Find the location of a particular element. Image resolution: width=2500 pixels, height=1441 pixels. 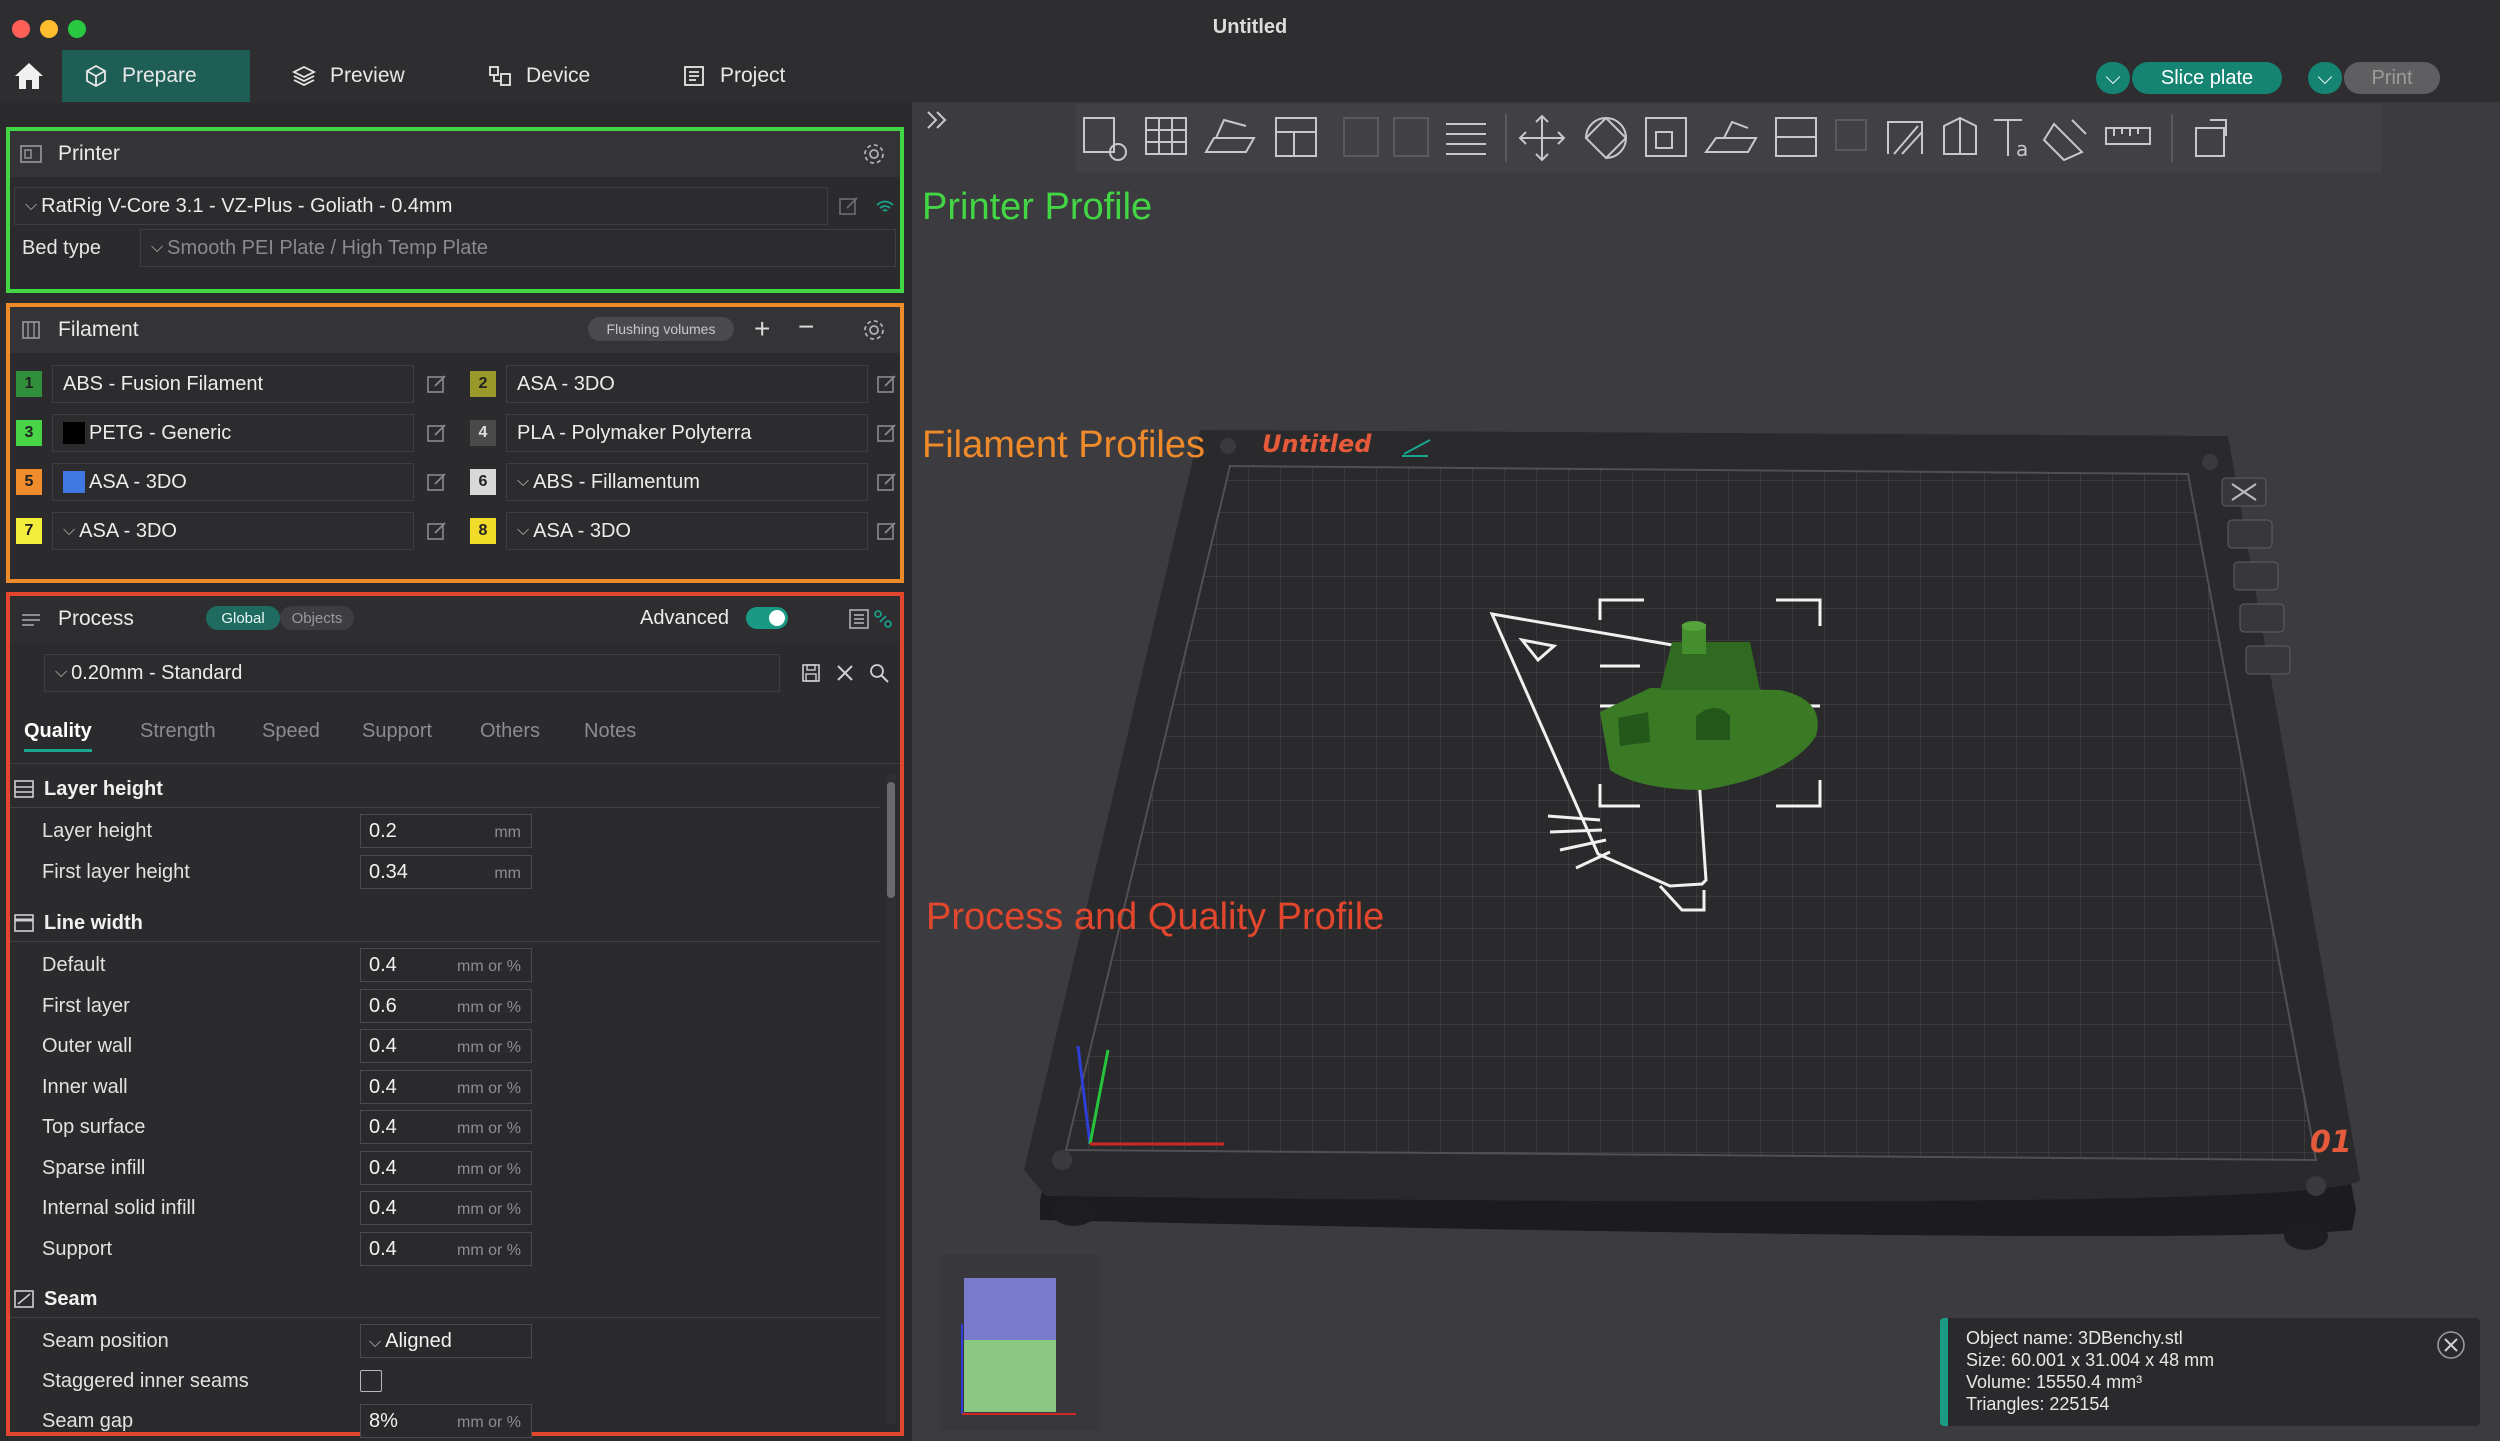

seam-painting-icon is located at coordinates (1960, 135).